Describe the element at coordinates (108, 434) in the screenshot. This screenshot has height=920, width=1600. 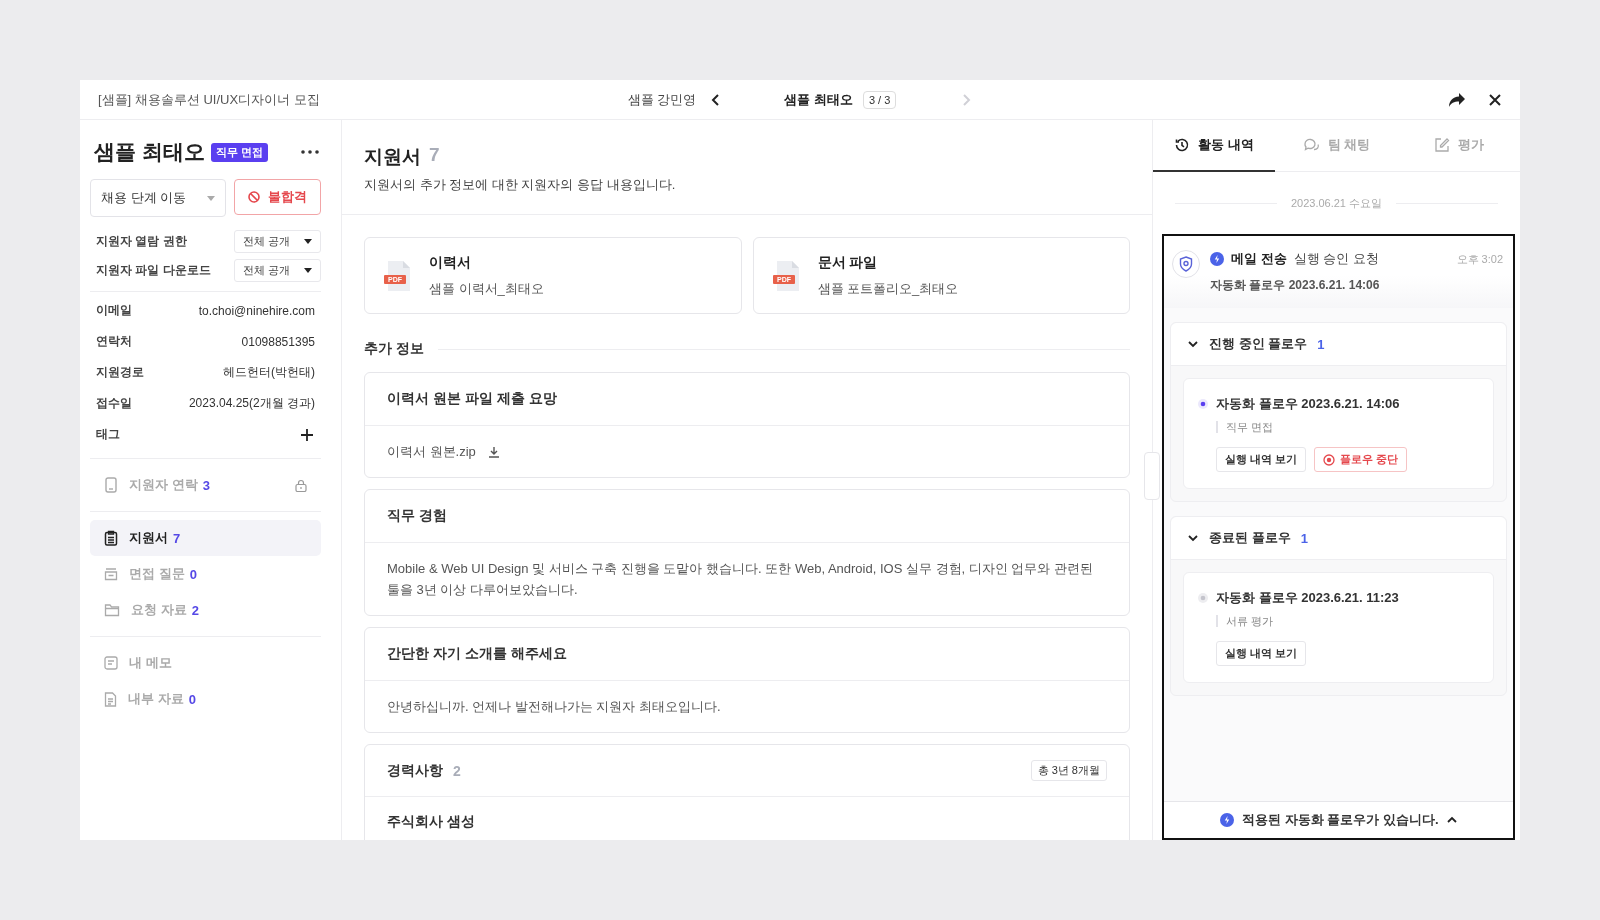
I see `field-label: 태그` at that location.